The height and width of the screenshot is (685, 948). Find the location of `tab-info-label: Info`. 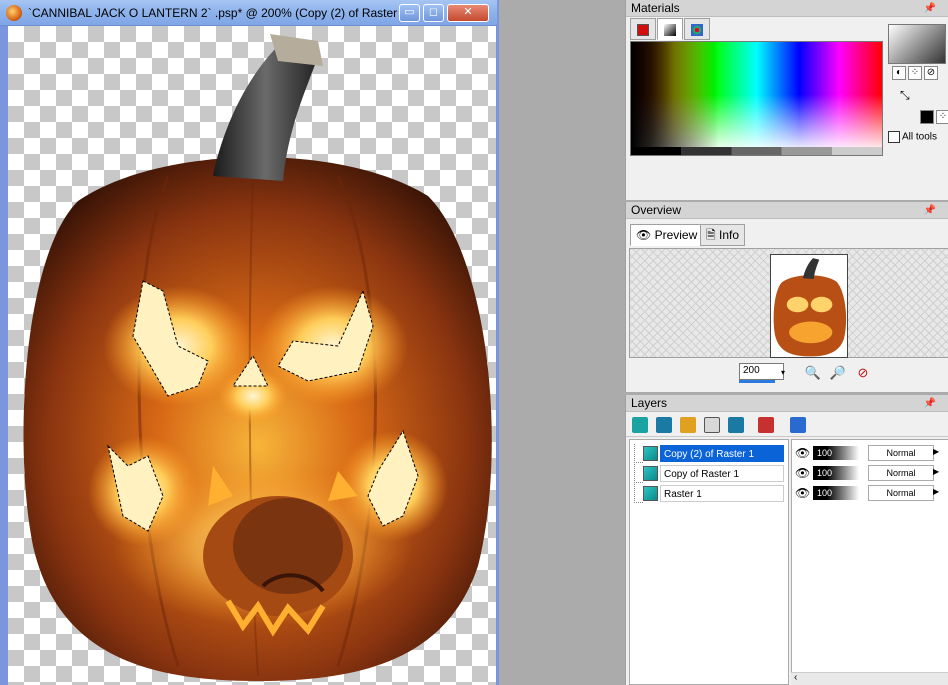

tab-info-label: Info is located at coordinates (729, 235).